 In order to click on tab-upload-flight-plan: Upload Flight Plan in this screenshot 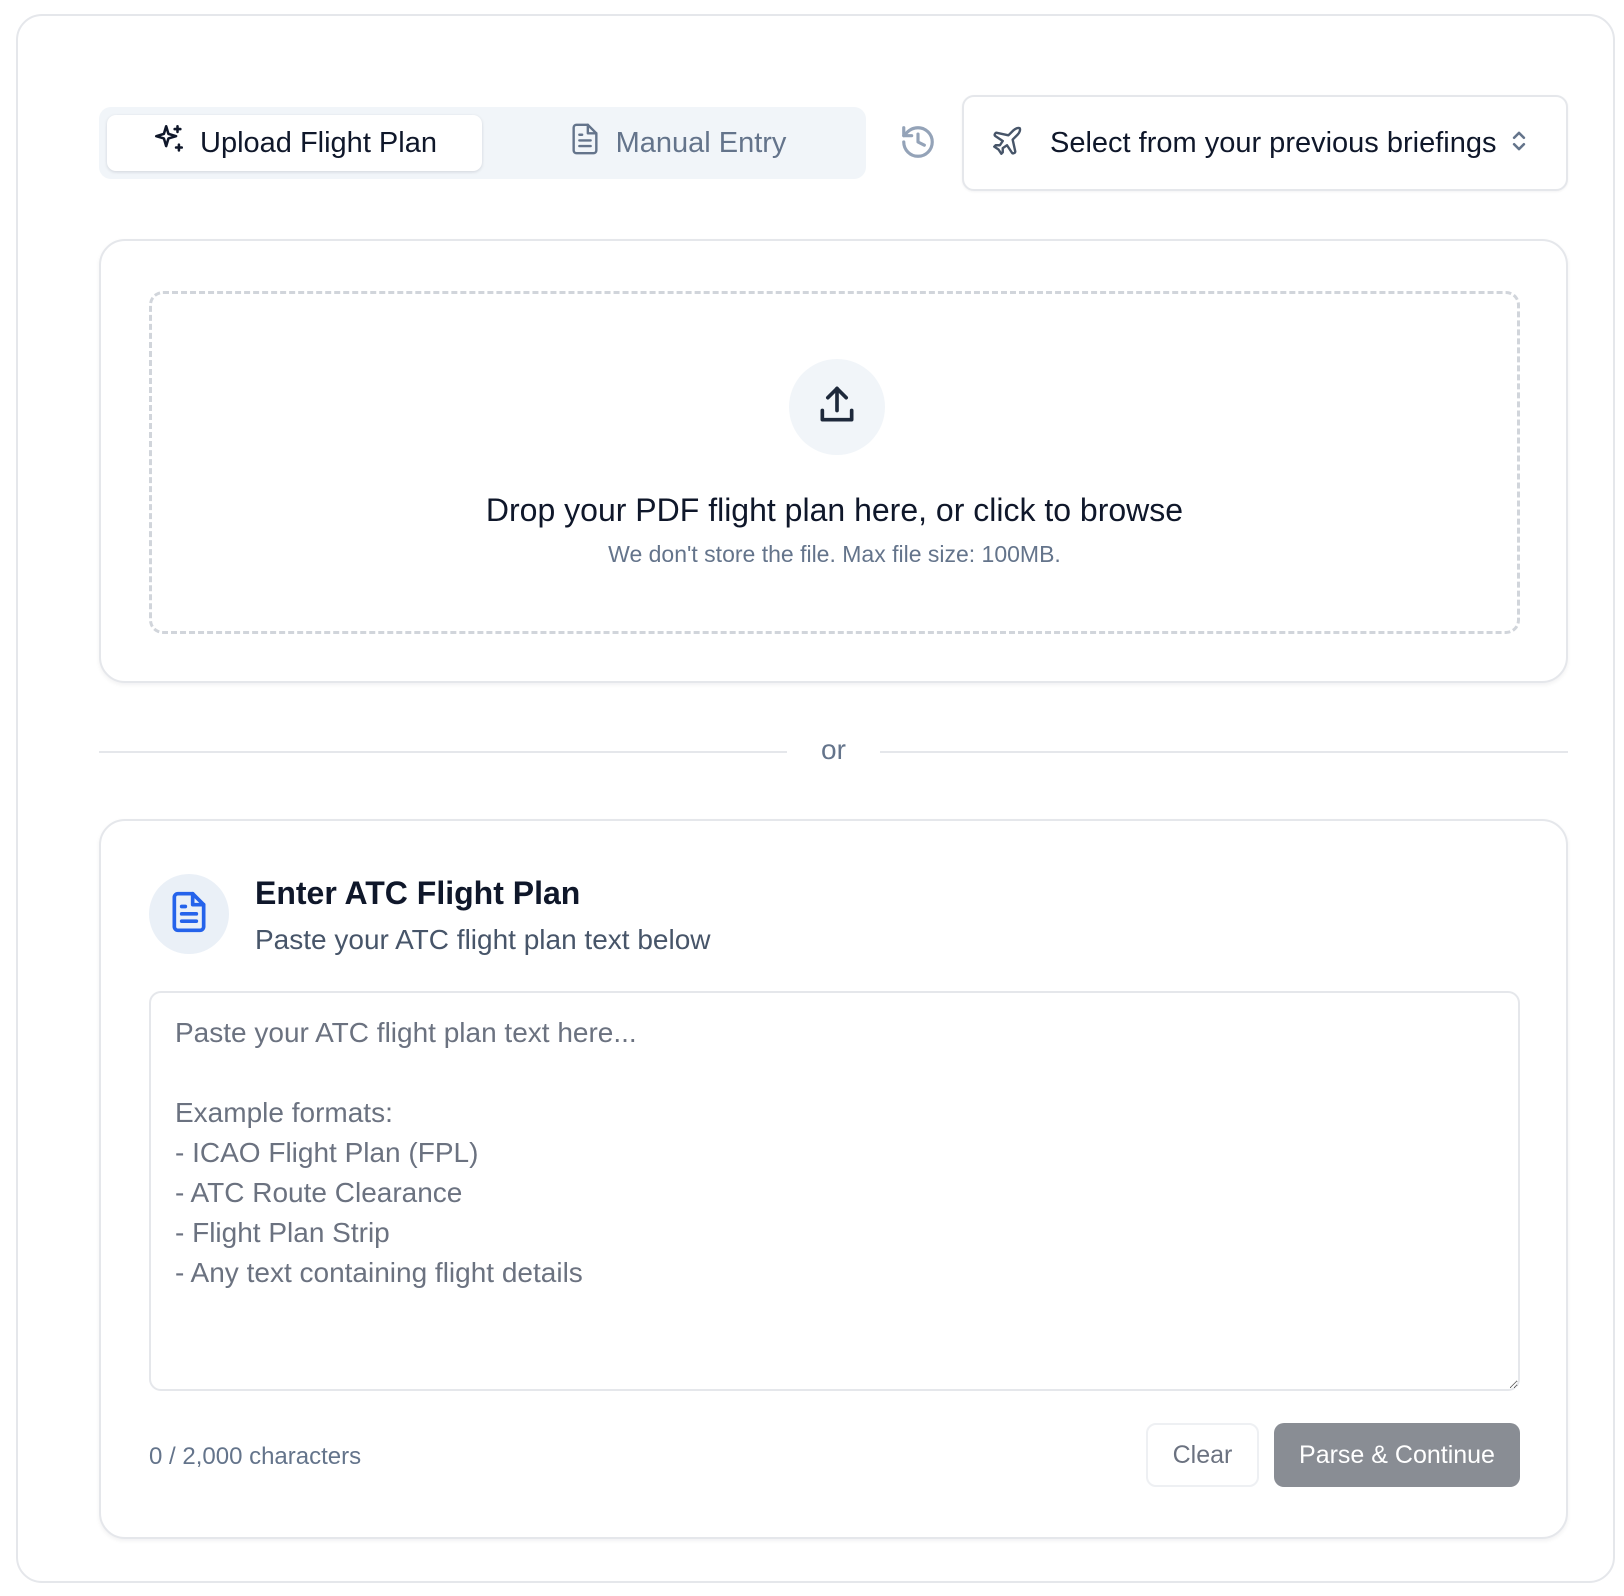, I will do `click(294, 143)`.